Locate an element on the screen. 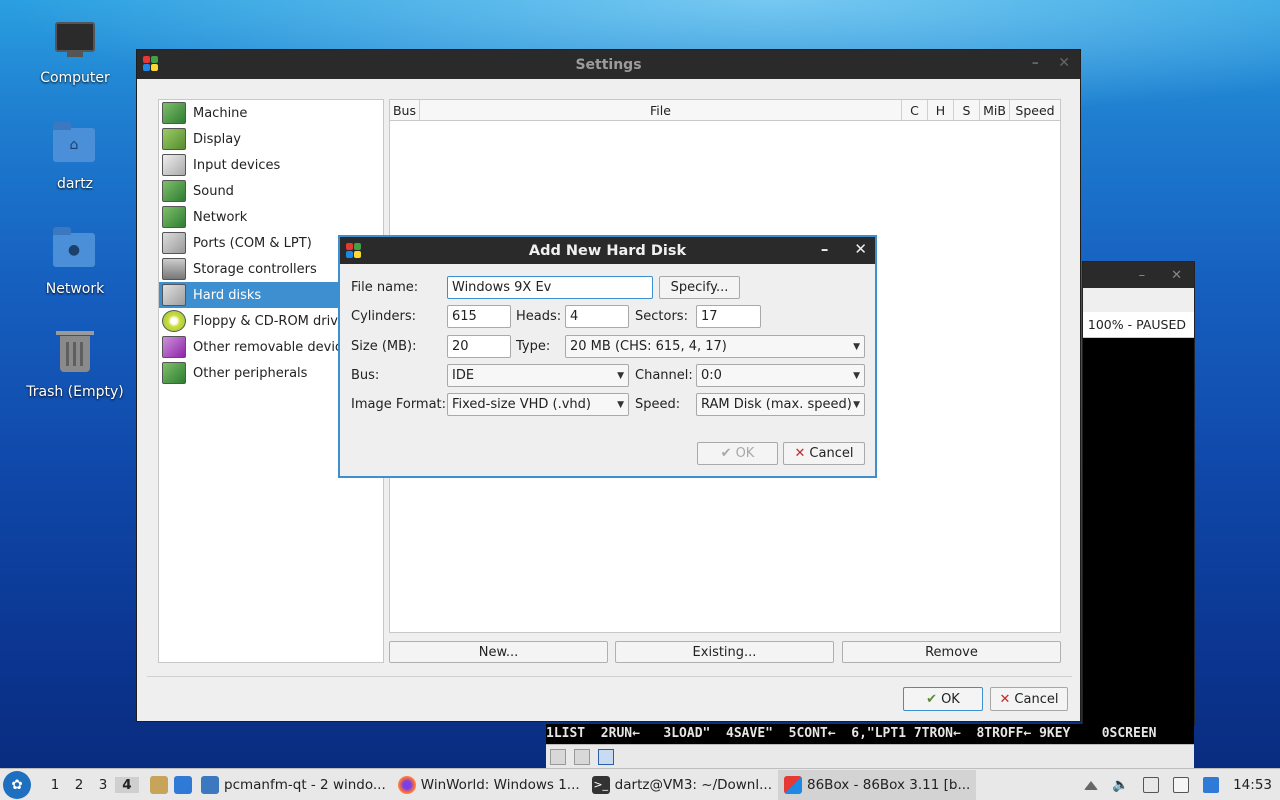 The height and width of the screenshot is (800, 1280). cylinders-input: 615 is located at coordinates (479, 316).